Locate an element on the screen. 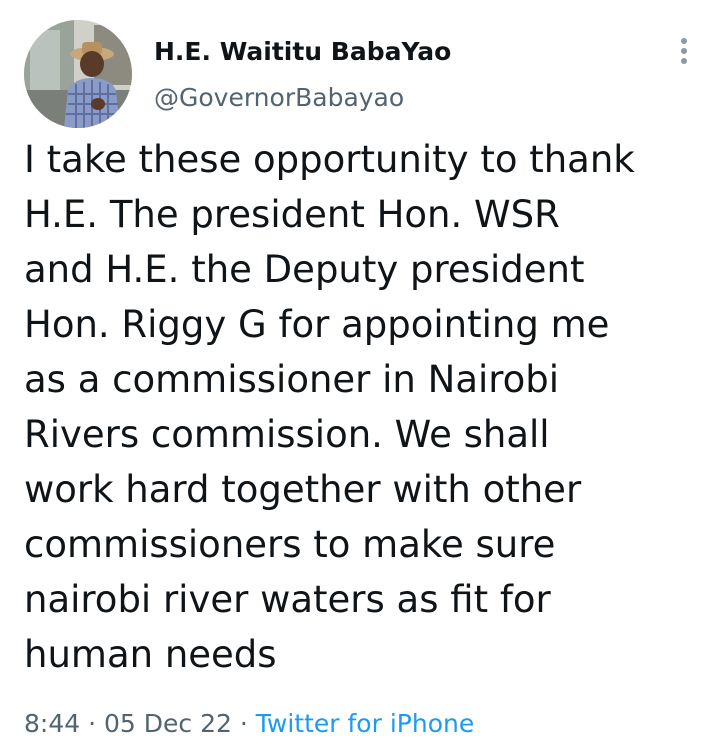  tweet-time: 8:44 is located at coordinates (52, 723).